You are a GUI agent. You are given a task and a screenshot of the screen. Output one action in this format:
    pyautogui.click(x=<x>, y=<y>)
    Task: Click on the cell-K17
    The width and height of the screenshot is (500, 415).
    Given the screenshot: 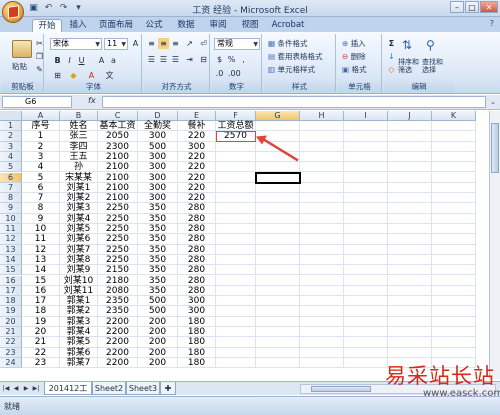 What is the action you would take?
    pyautogui.click(x=454, y=291)
    